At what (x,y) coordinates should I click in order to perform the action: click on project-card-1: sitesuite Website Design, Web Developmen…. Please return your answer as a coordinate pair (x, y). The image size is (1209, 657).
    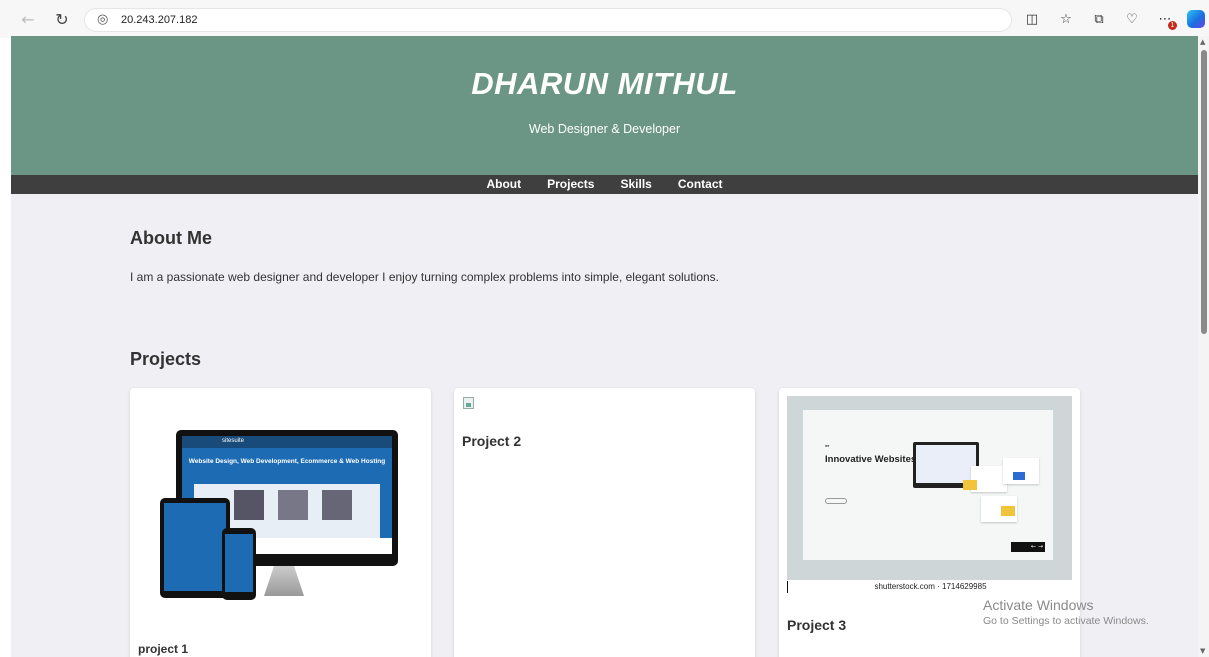
    Looking at the image, I should click on (280, 522).